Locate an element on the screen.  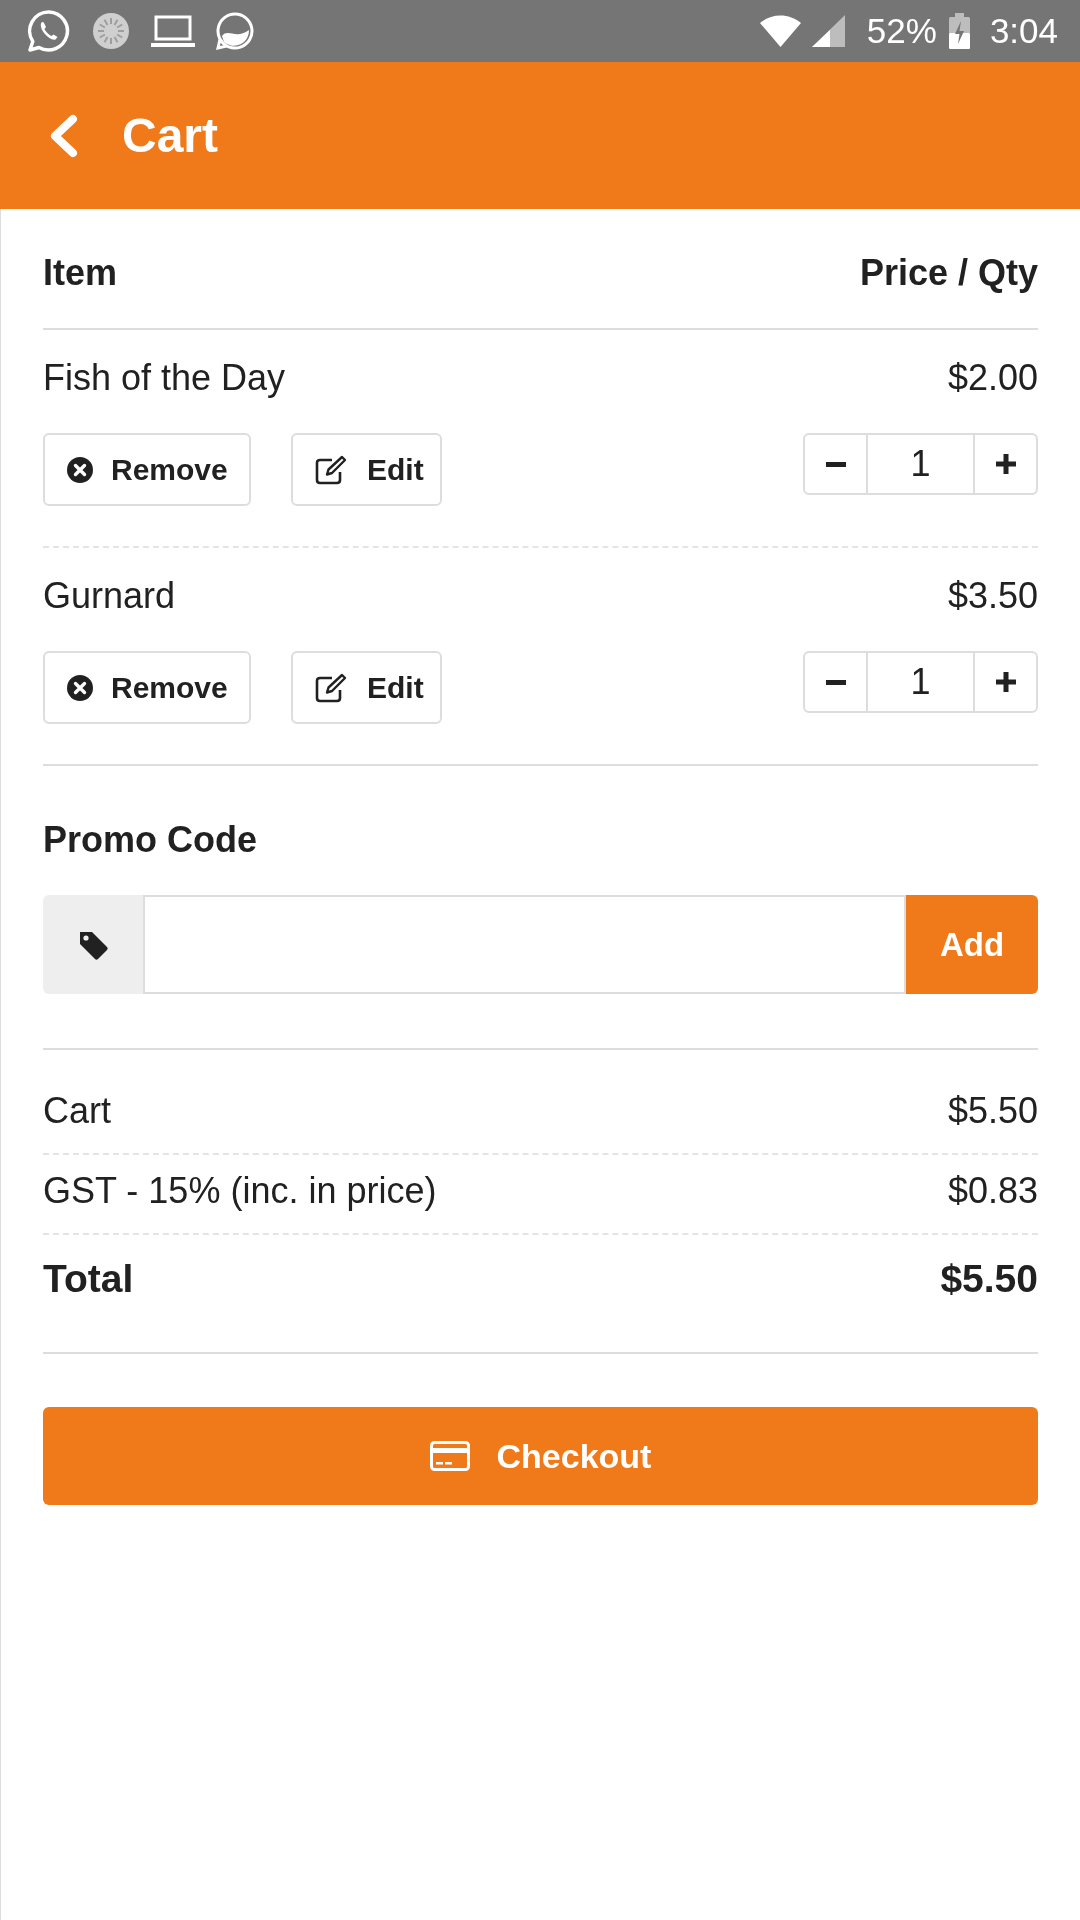
item-name: Gurnard is located at coordinates (109, 596).